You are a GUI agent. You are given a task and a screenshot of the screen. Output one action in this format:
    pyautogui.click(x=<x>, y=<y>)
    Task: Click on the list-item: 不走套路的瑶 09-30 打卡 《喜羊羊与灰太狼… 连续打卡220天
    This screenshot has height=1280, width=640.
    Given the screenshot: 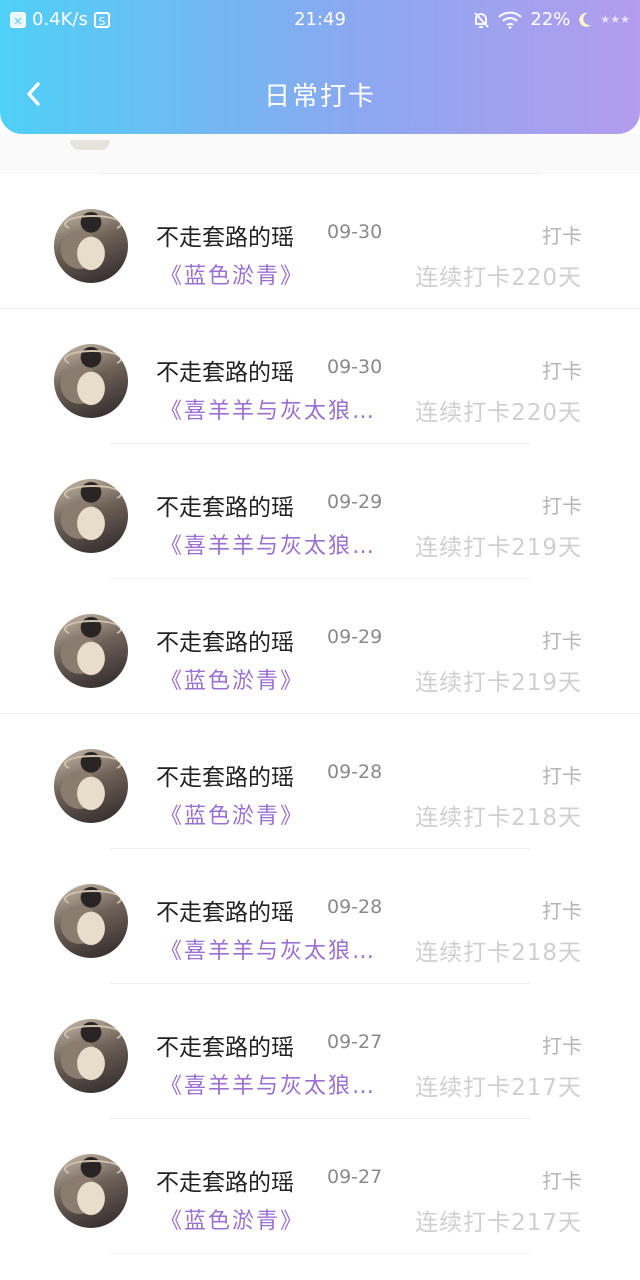 What is the action you would take?
    pyautogui.click(x=320, y=376)
    